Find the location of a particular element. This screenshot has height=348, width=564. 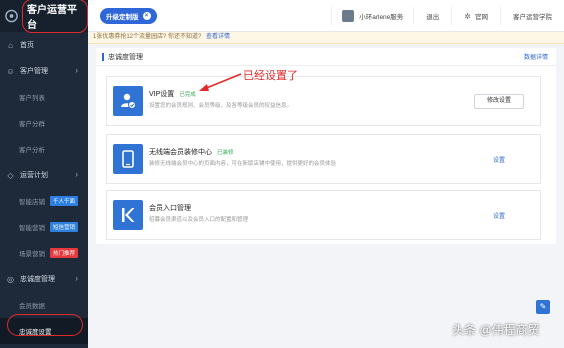

title-accent-bar is located at coordinates (103, 56).